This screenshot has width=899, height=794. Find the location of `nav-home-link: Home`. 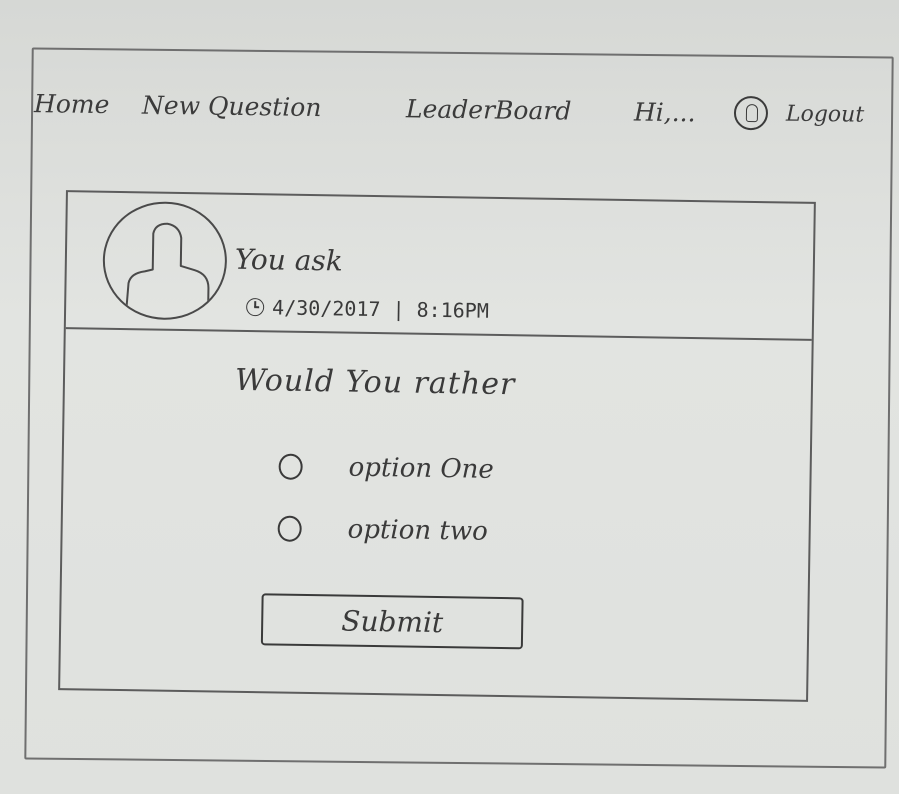

nav-home-link: Home is located at coordinates (72, 104).